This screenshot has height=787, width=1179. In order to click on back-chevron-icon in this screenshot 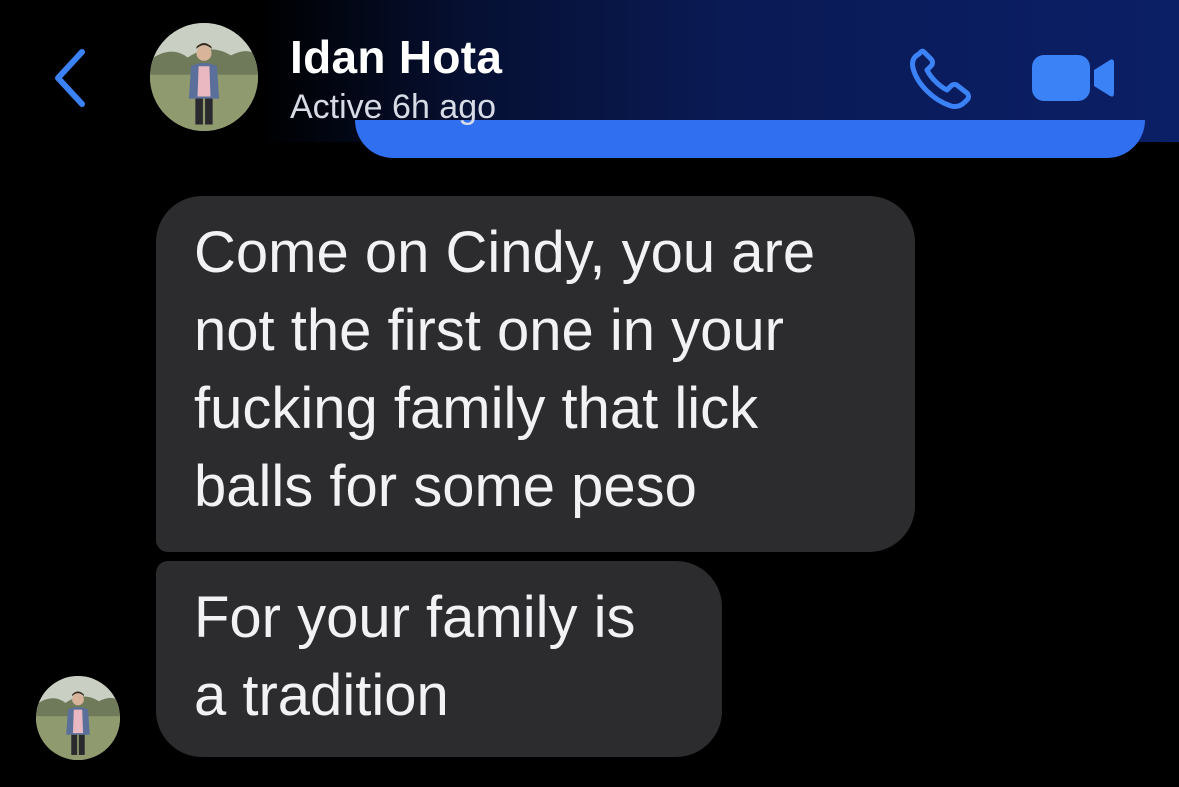, I will do `click(70, 78)`.